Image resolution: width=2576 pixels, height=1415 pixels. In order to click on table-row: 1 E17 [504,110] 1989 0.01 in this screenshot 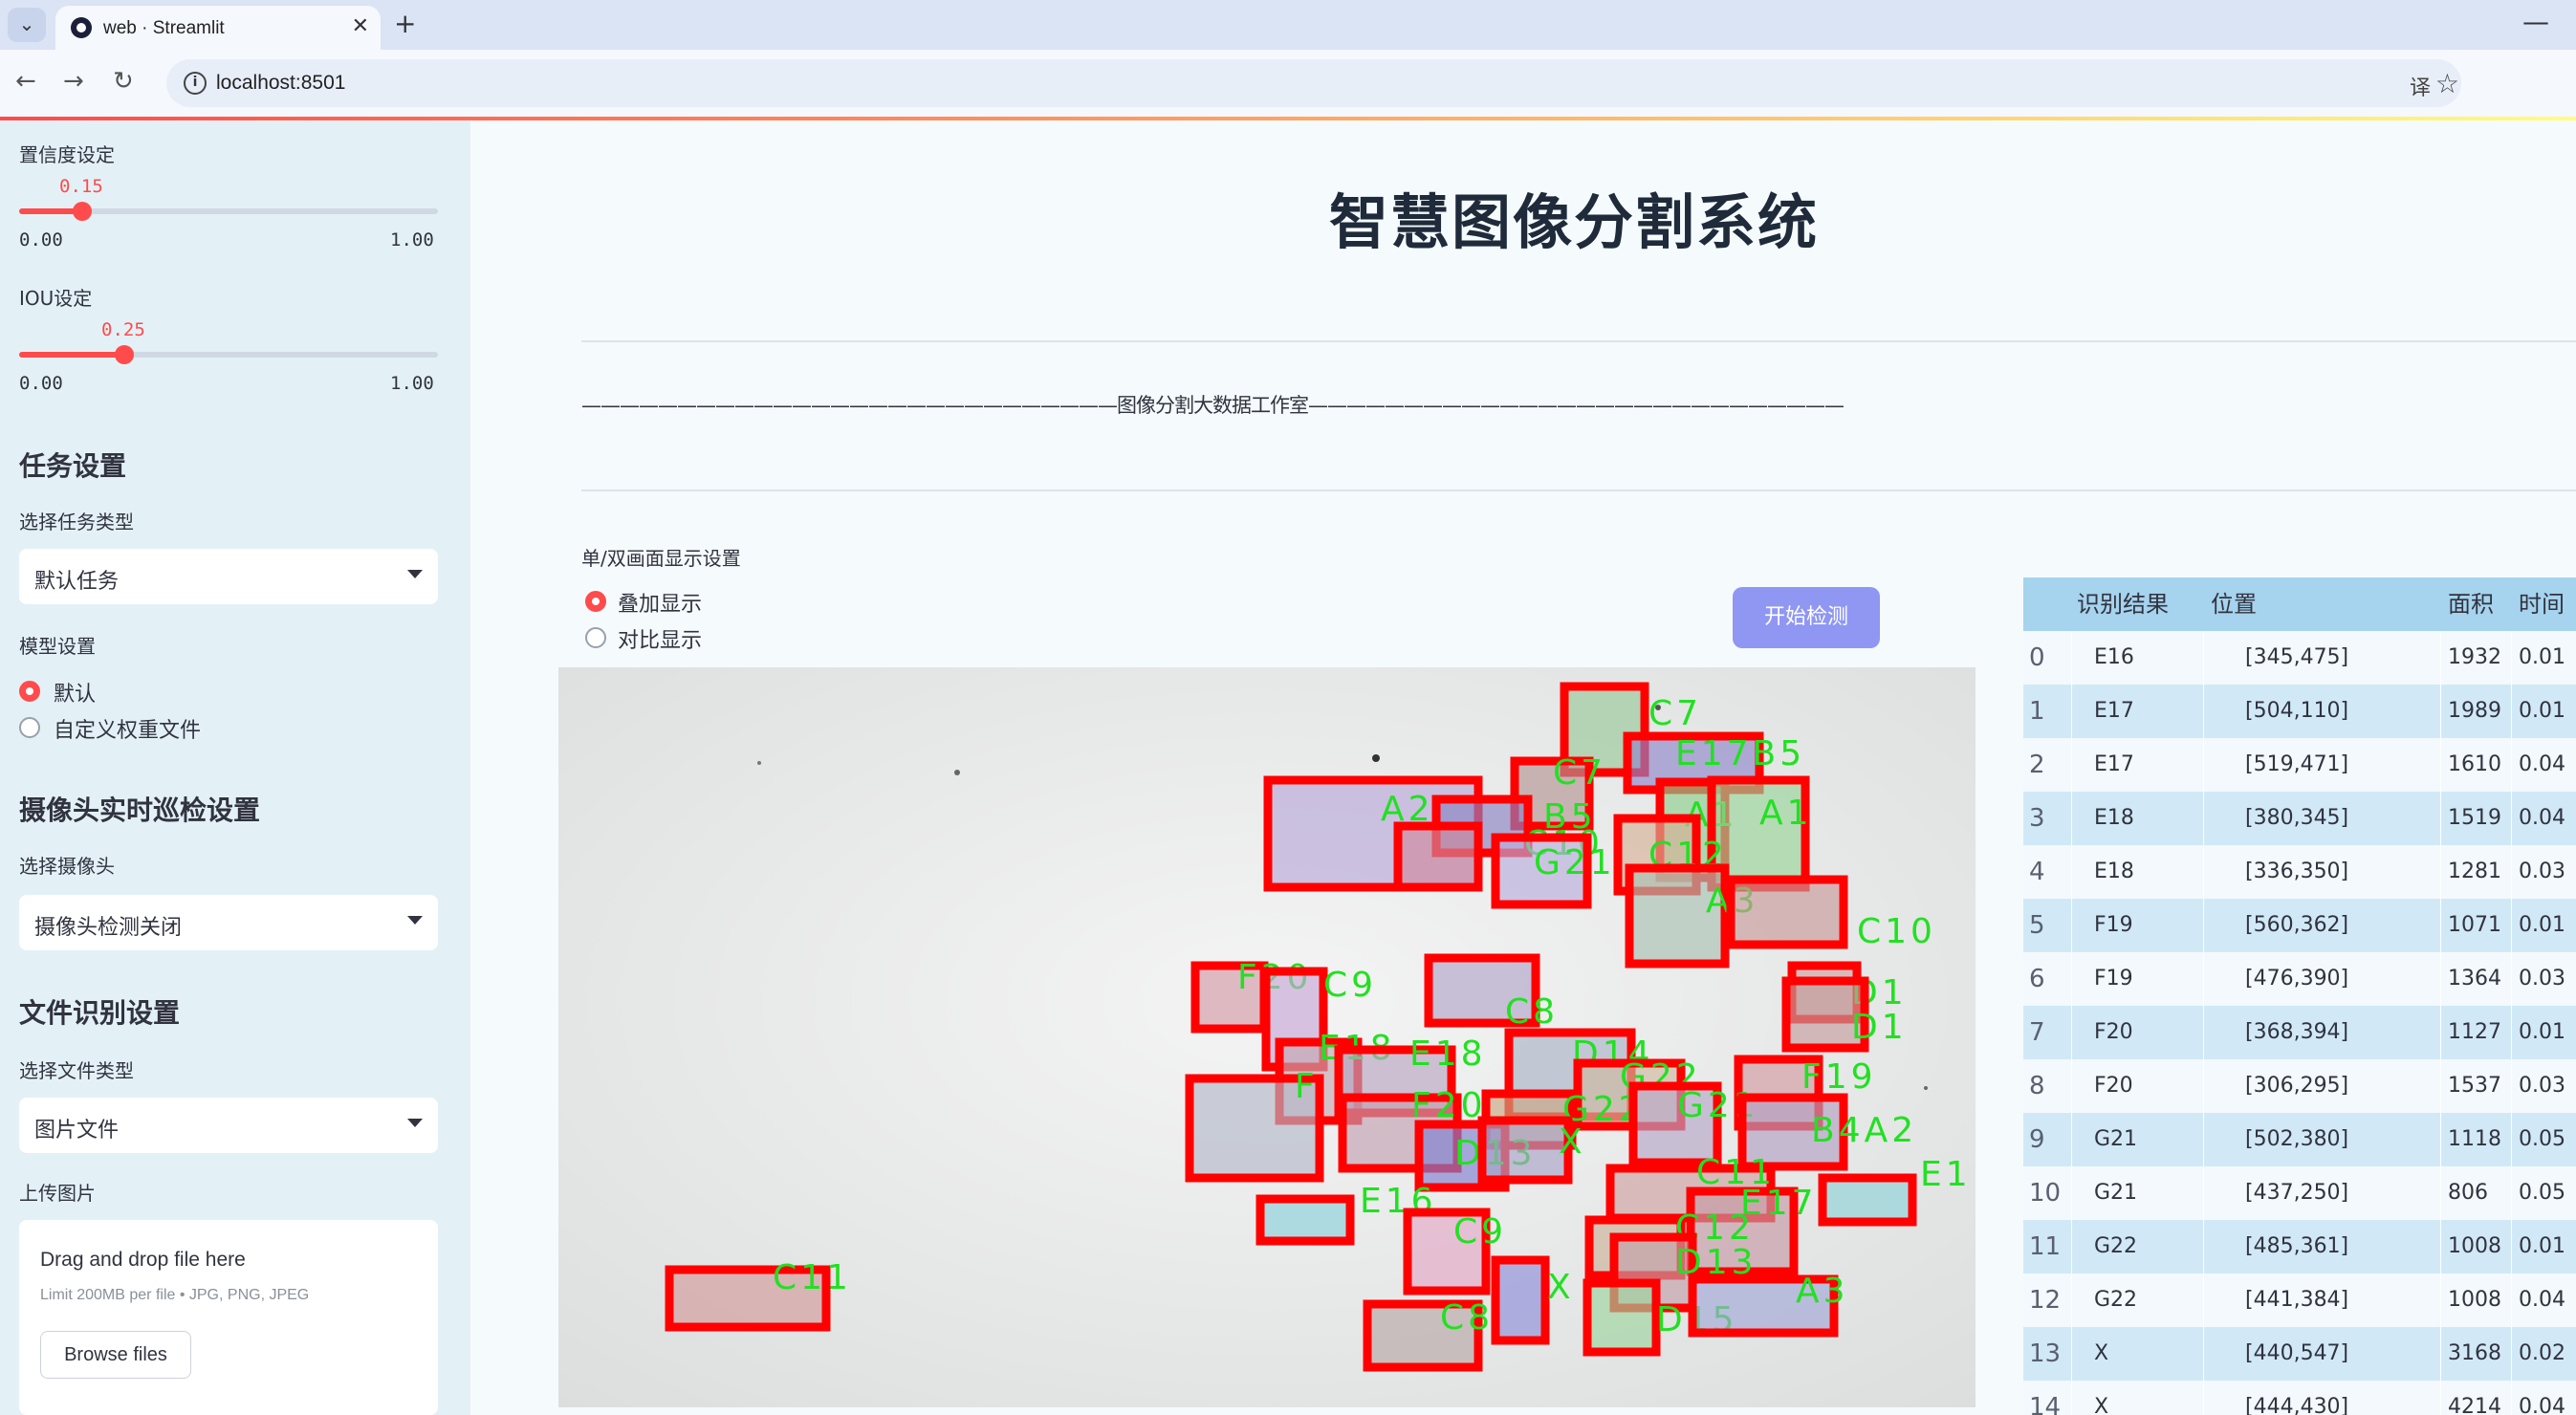, I will do `click(2299, 711)`.